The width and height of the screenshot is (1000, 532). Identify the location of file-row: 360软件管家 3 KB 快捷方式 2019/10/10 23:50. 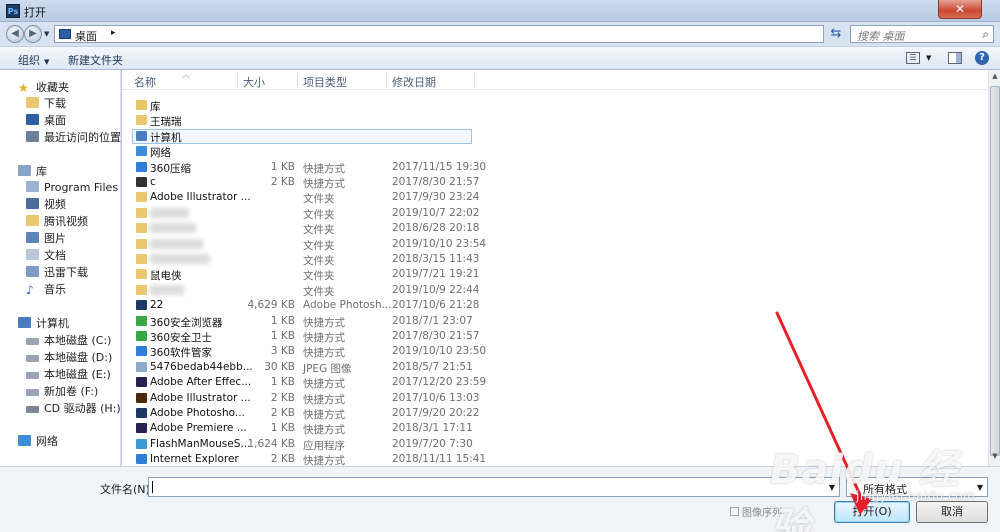
(555, 351).